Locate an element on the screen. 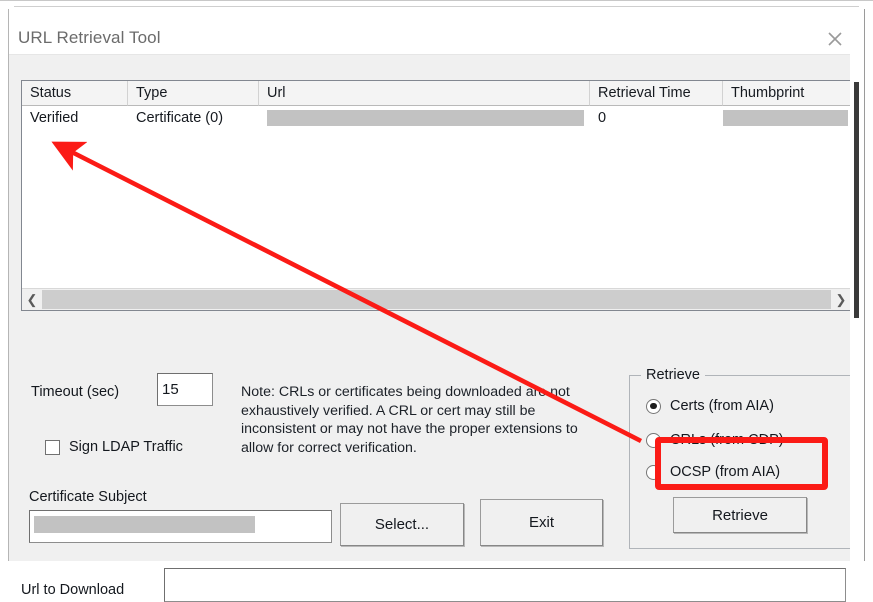 Image resolution: width=873 pixels, height=602 pixels. radio-crls-from-cdp: CRLs (from CDP) is located at coordinates (715, 440).